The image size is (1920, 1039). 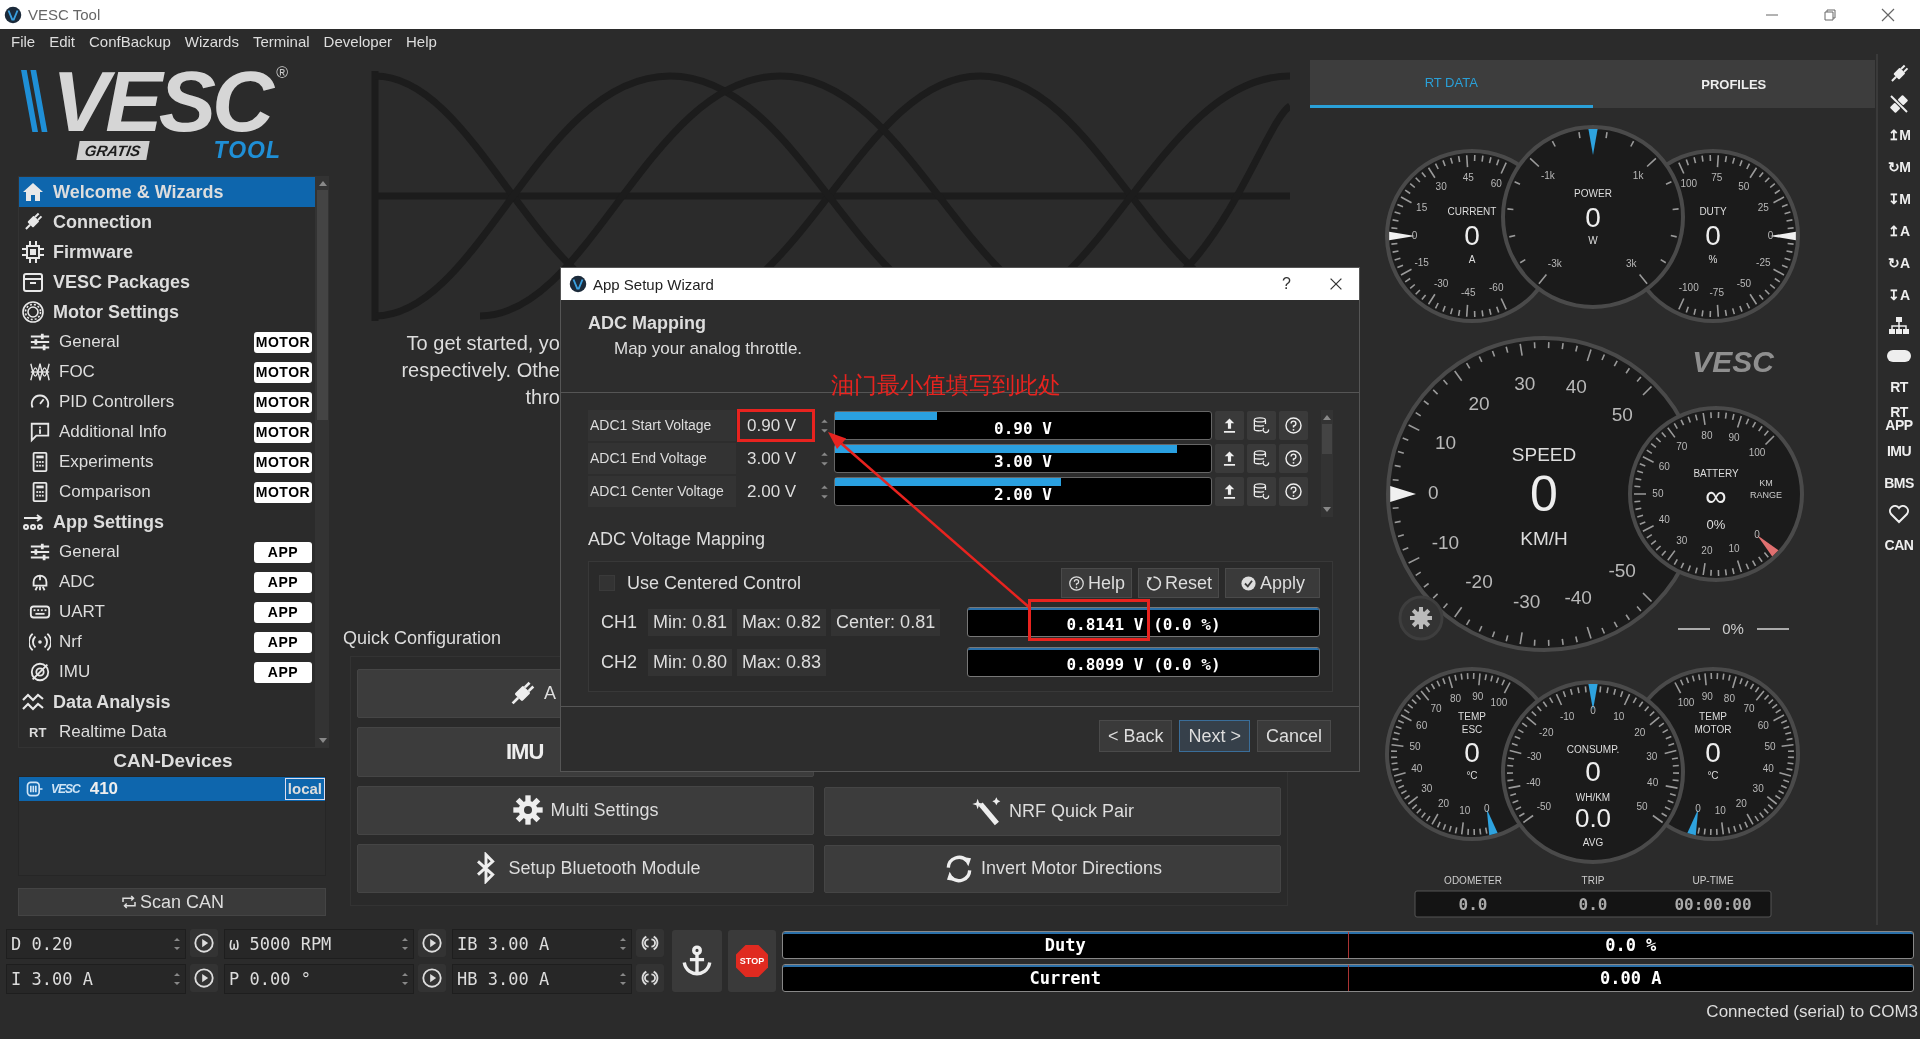 I want to click on quick-config-button: NRF Quick Pair, so click(x=1052, y=811).